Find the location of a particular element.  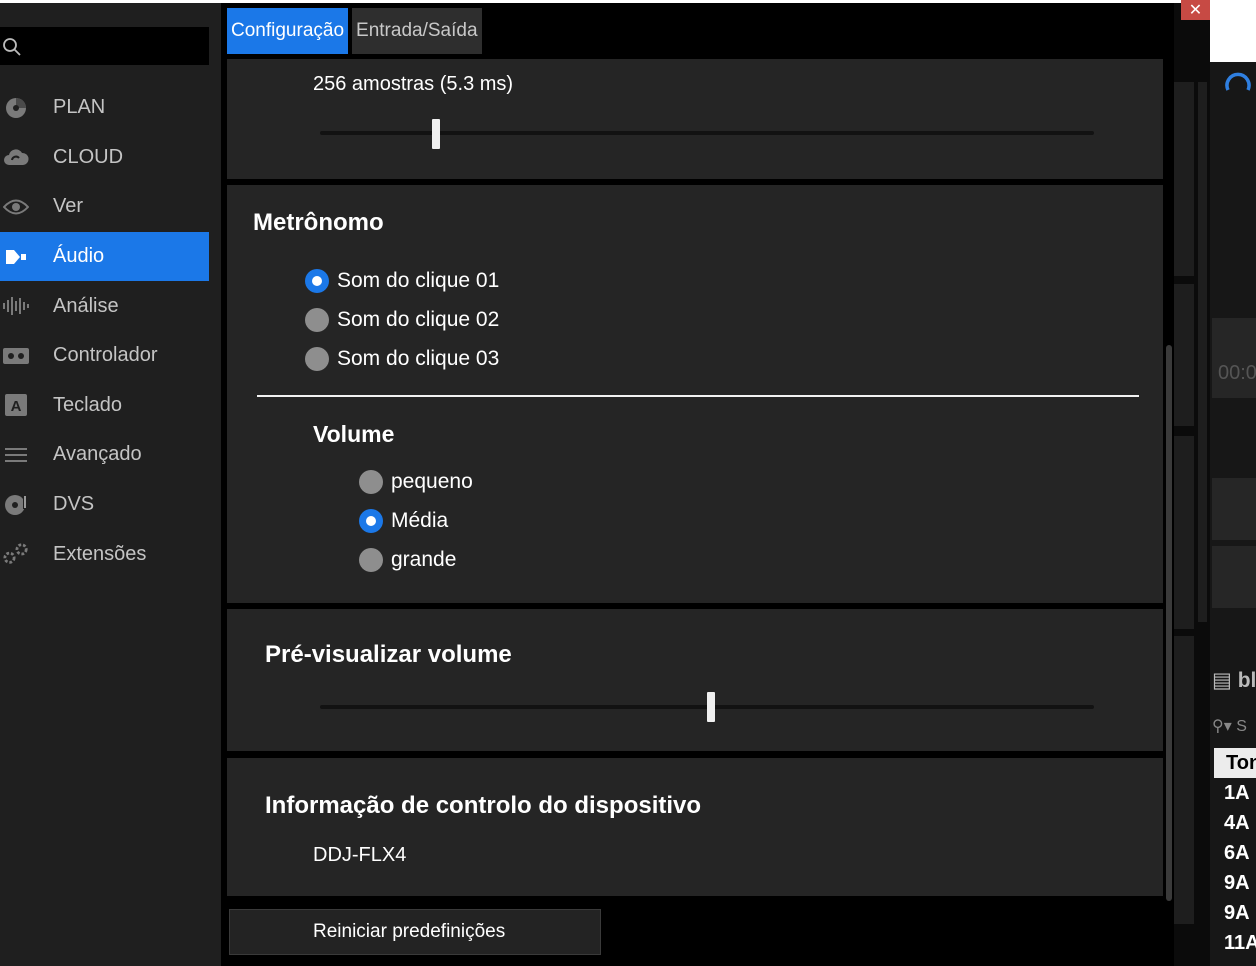

waveform-icon is located at coordinates (16, 306).